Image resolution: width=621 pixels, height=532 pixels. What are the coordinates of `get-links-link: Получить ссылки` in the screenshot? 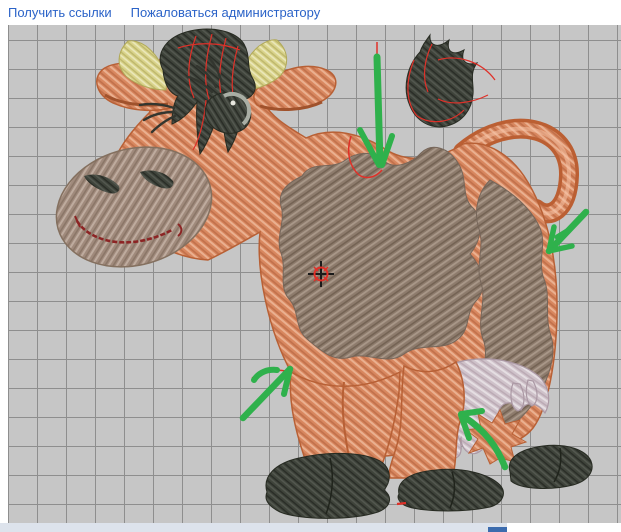 It's located at (60, 12).